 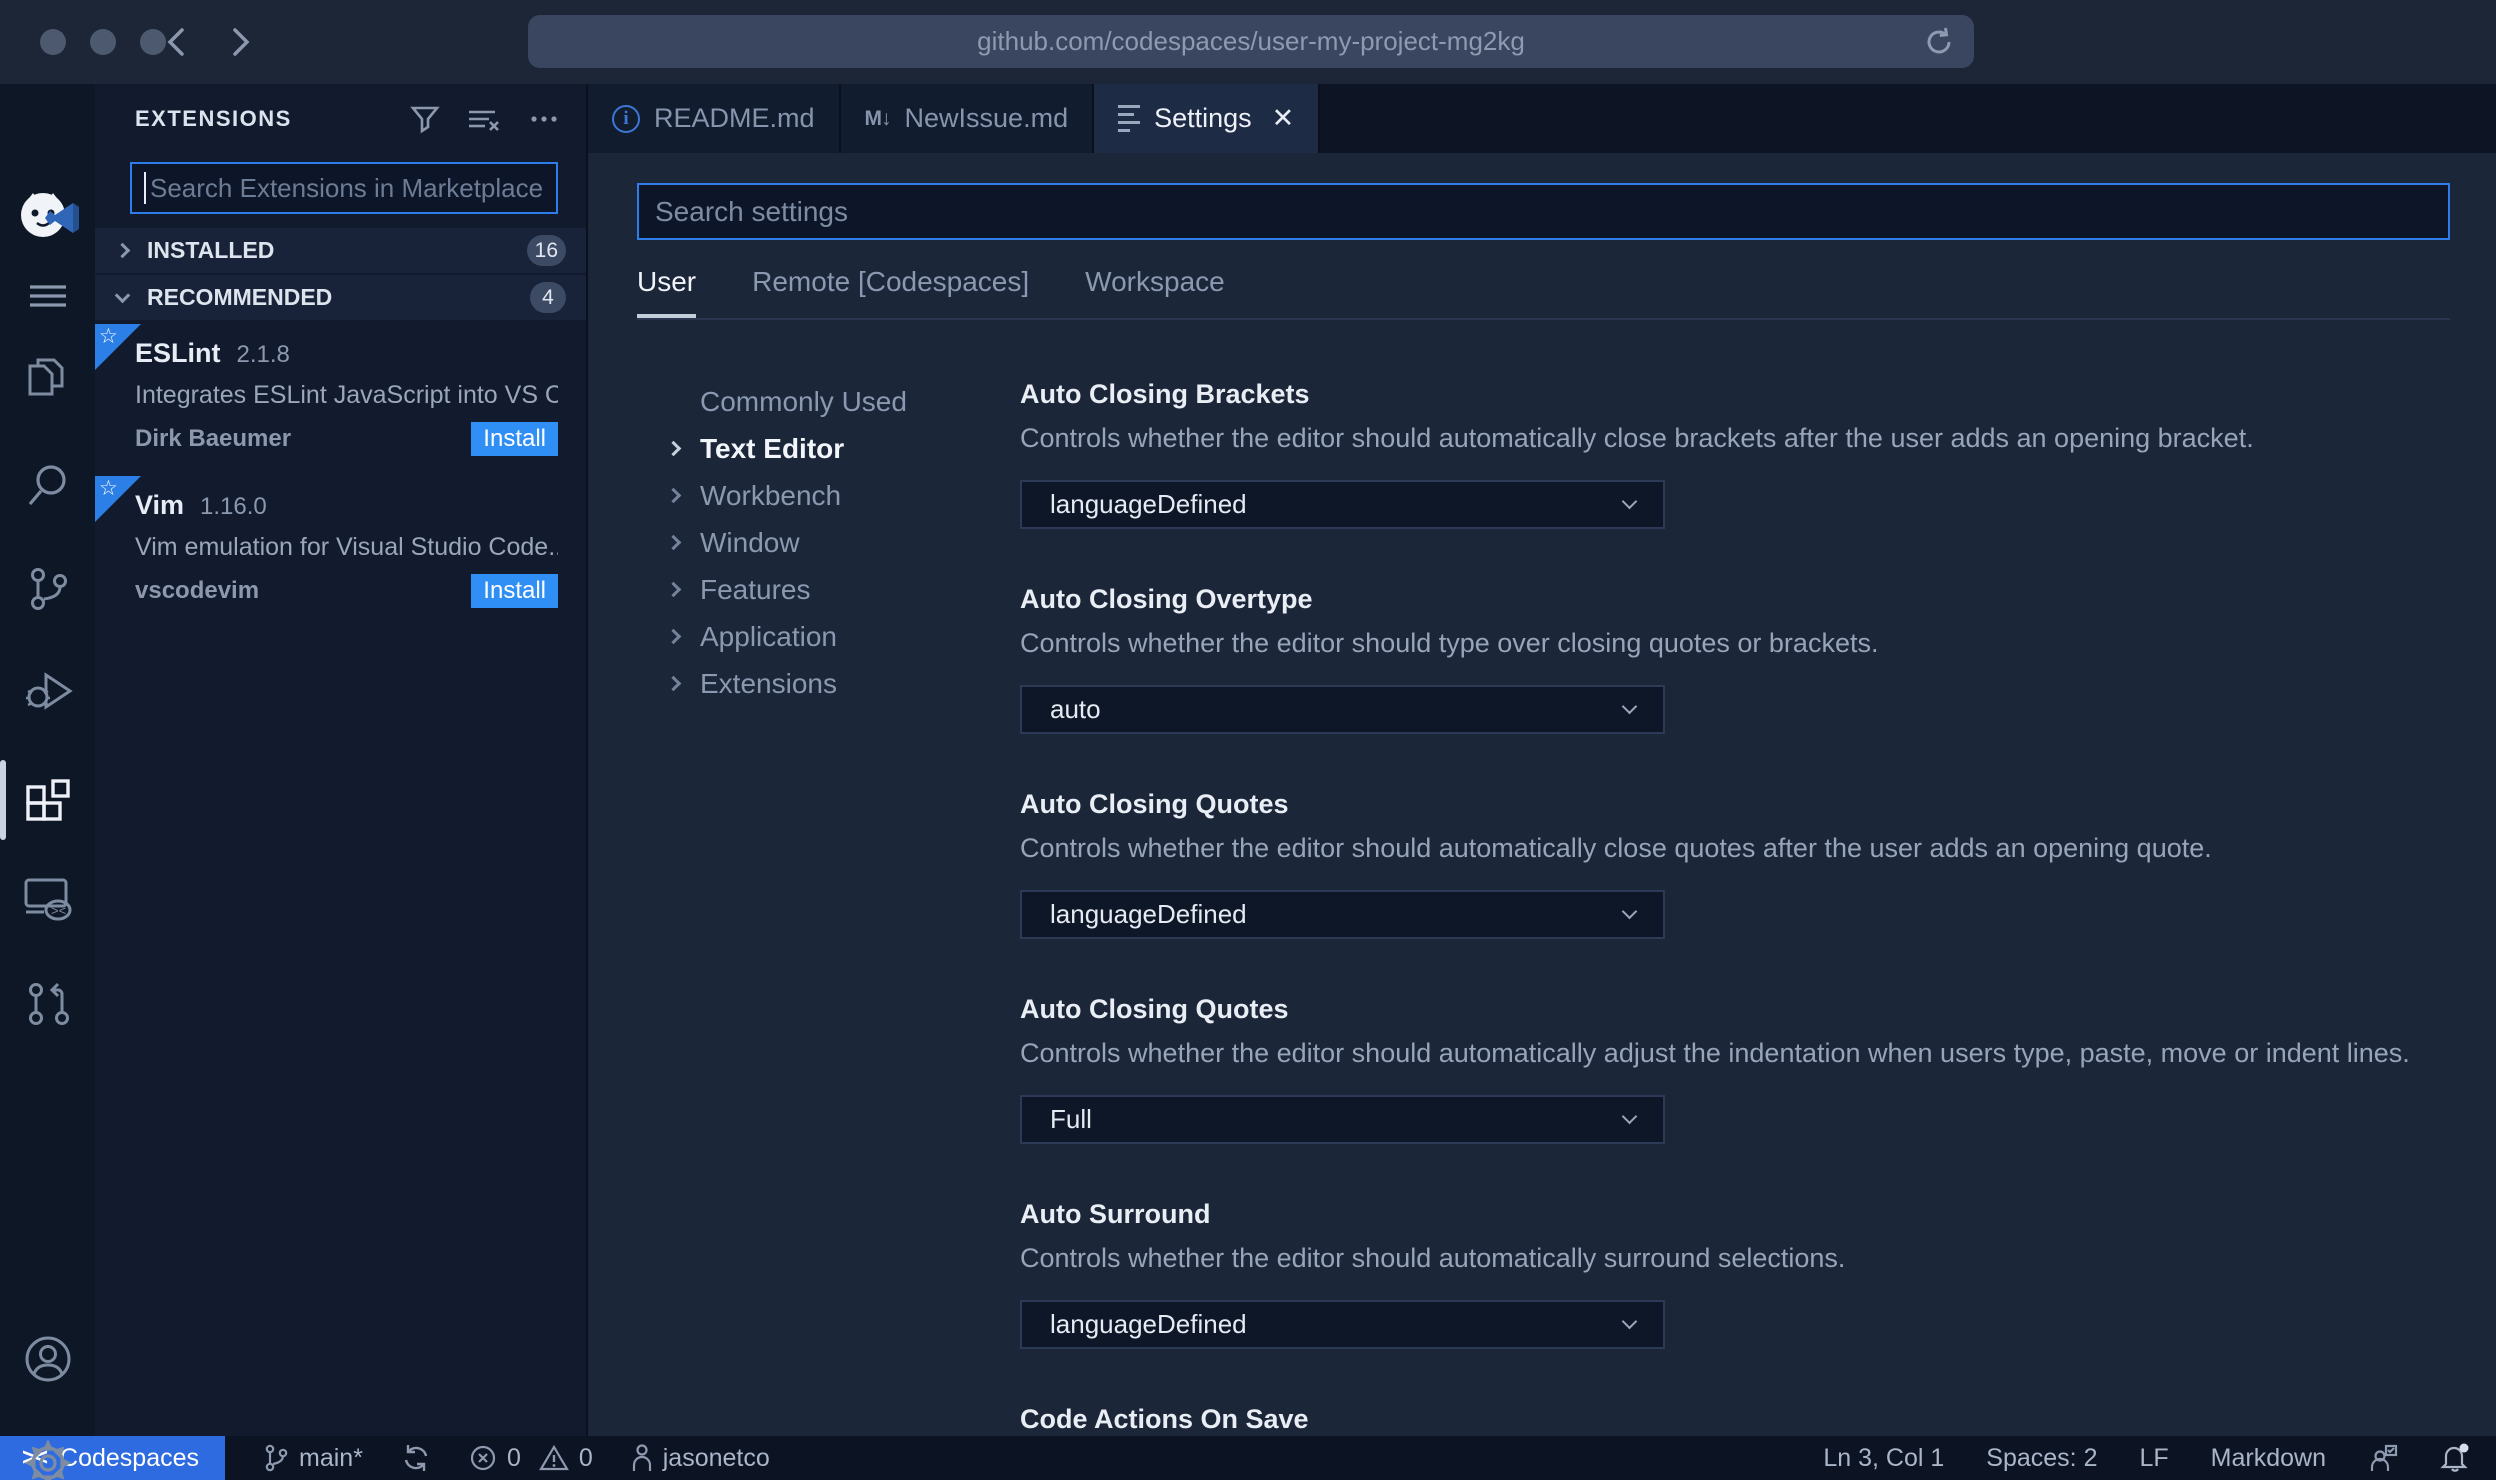 What do you see at coordinates (47, 1004) in the screenshot?
I see `pull-requests-icon` at bounding box center [47, 1004].